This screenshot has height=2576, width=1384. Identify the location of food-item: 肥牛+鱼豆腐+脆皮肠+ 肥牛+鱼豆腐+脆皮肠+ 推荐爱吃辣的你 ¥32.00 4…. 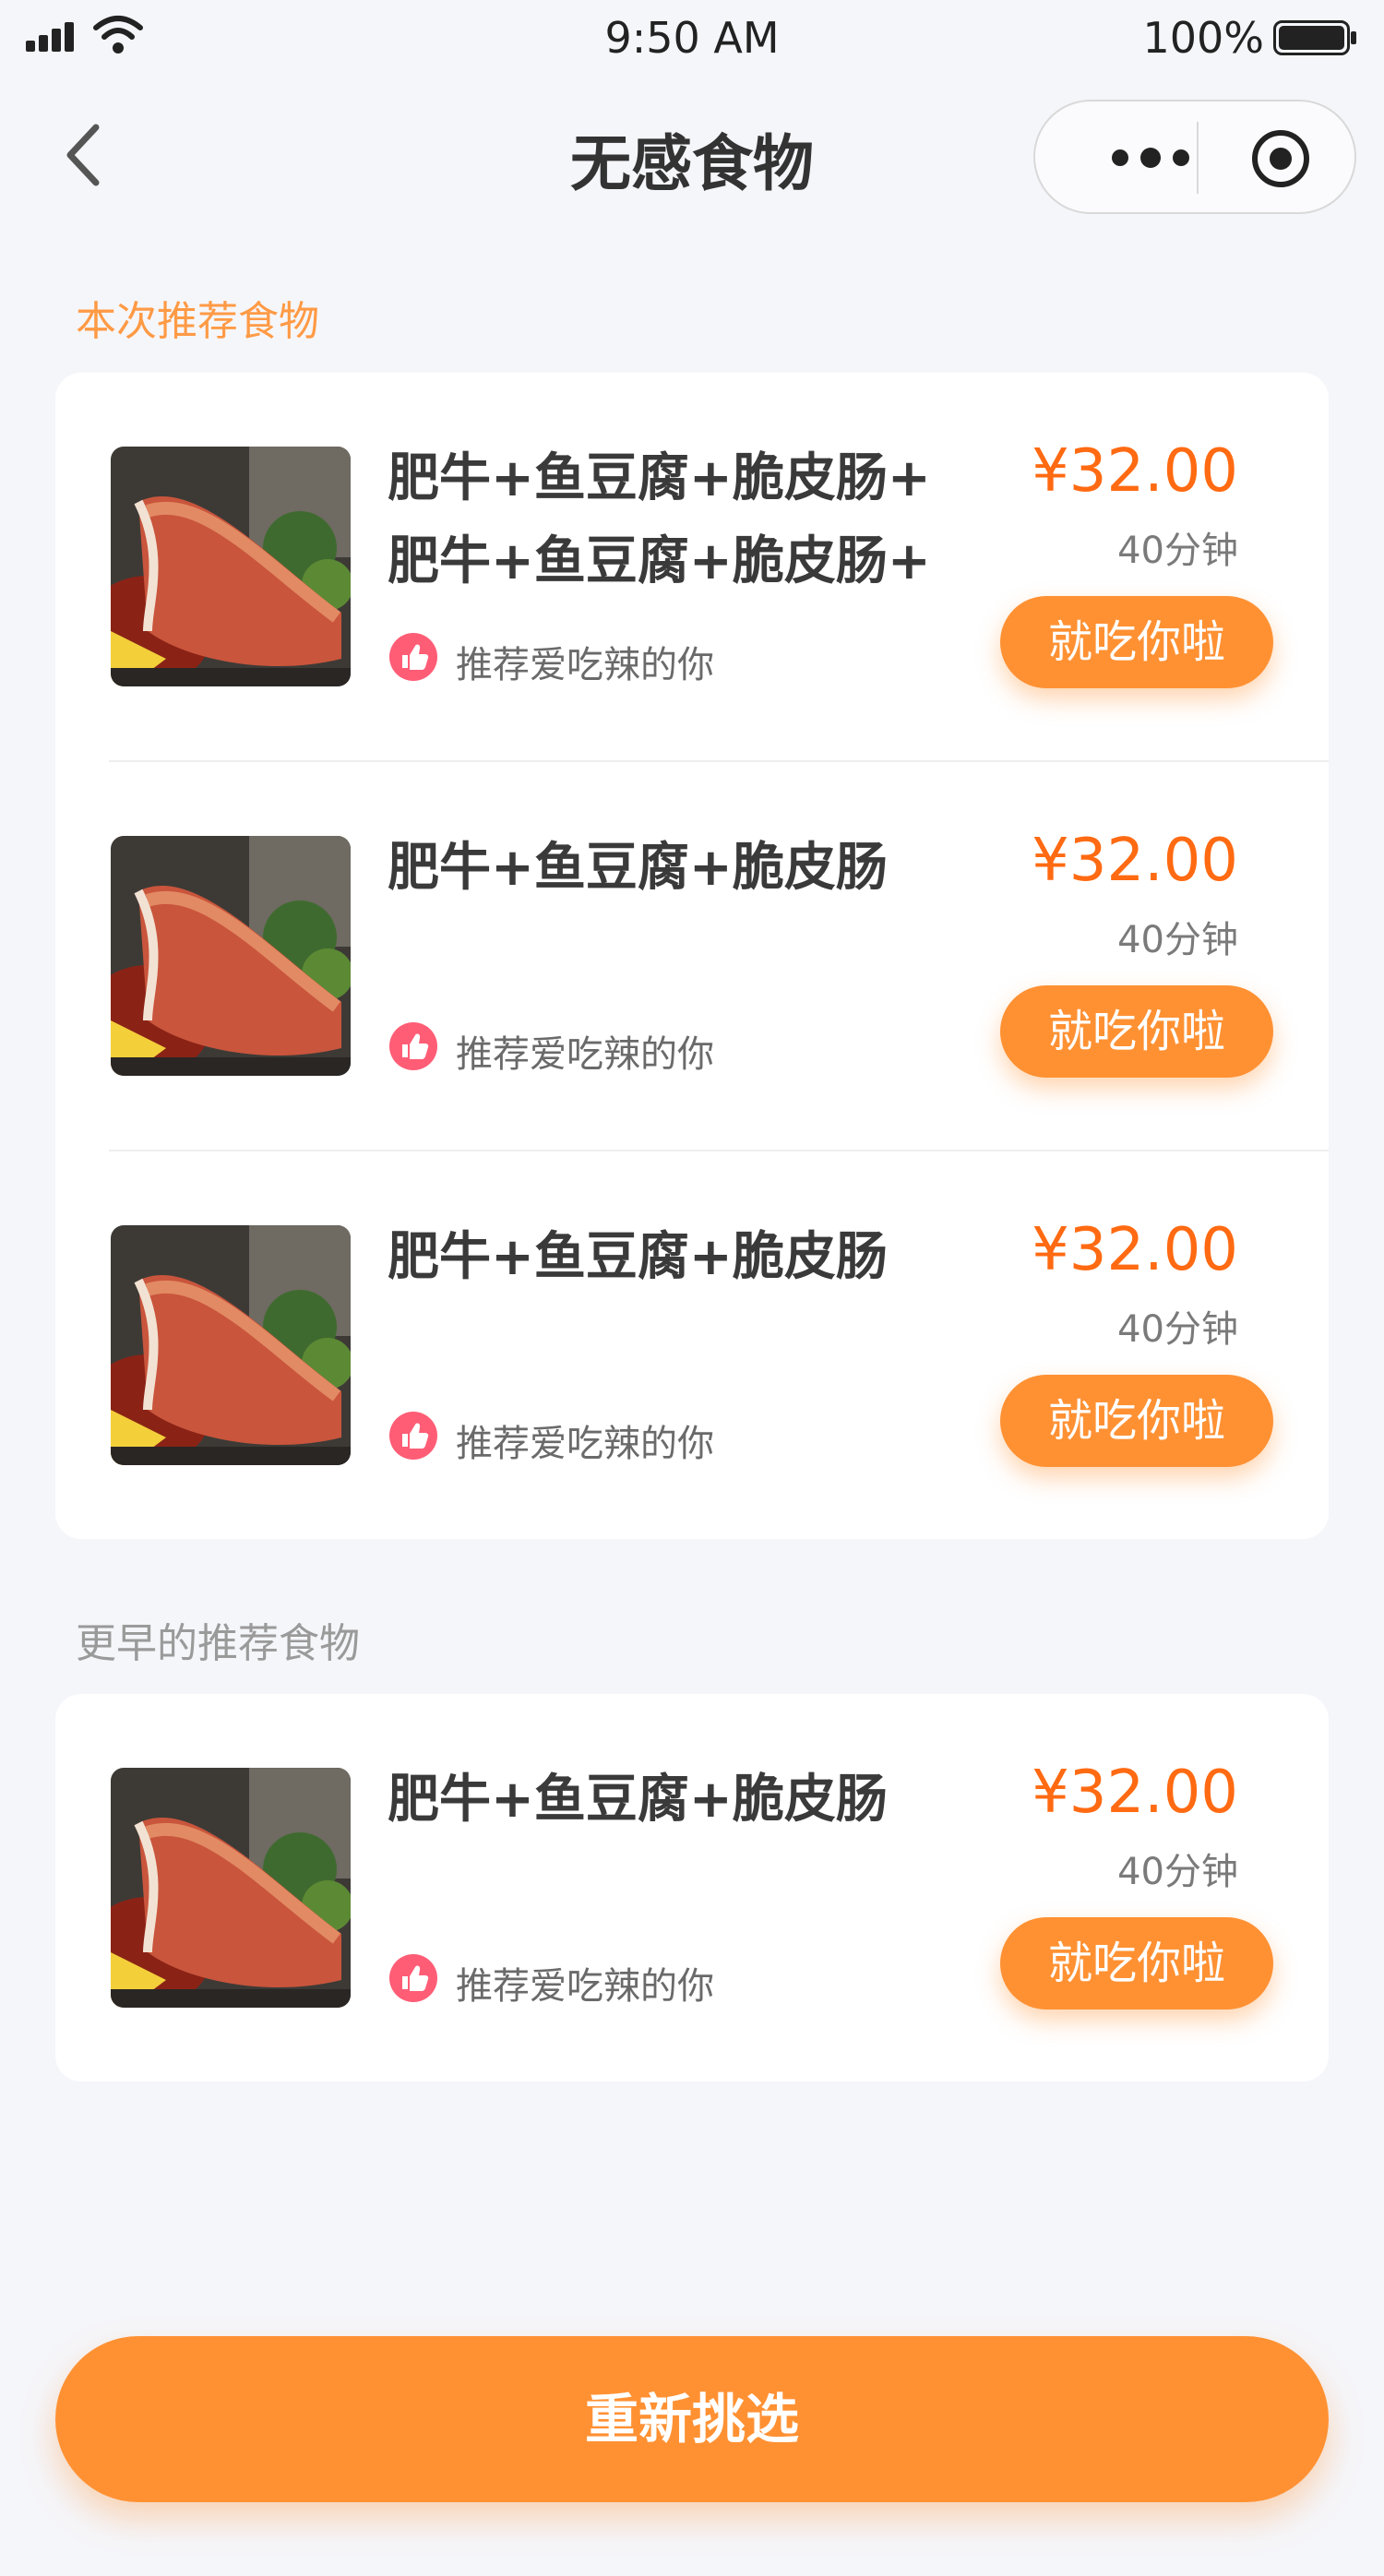
(692, 567).